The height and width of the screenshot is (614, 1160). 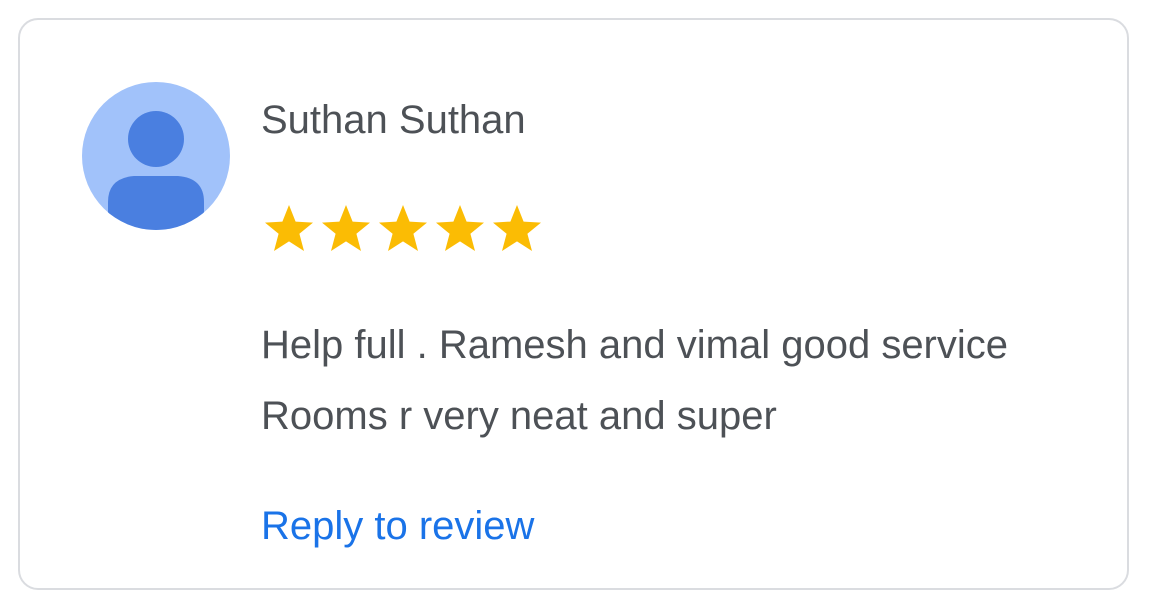 I want to click on avatar, so click(x=156, y=156).